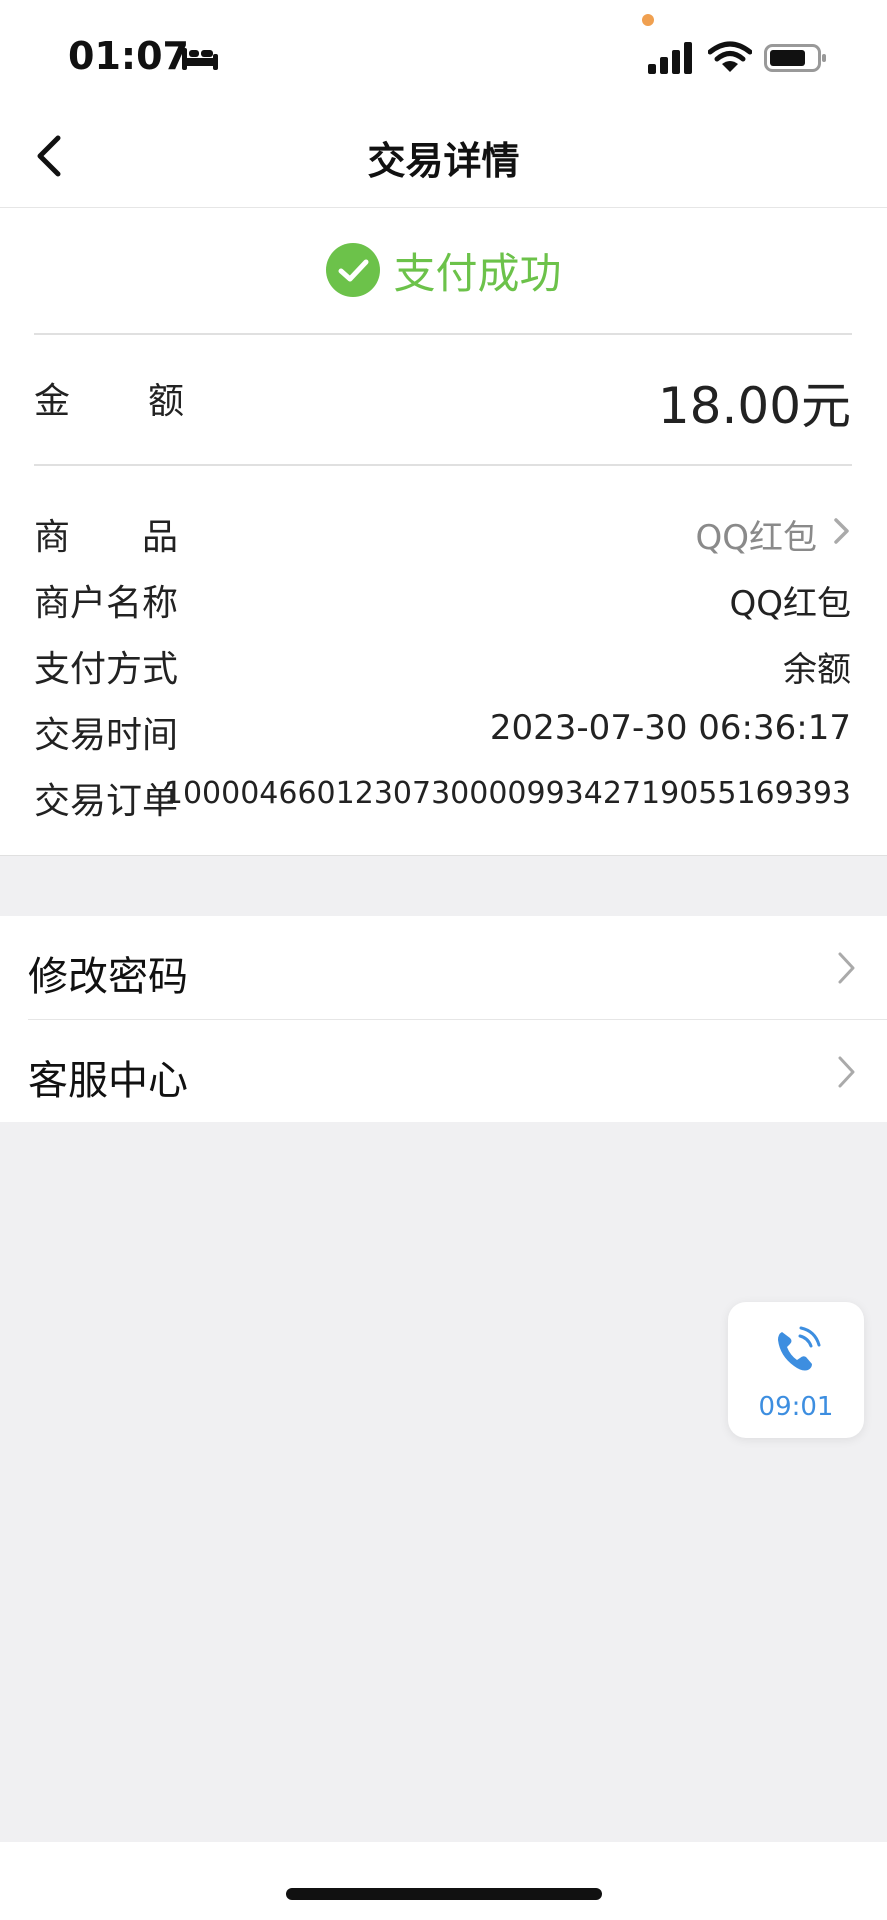 The height and width of the screenshot is (1920, 887). I want to click on payment-status: 支付成功, so click(443, 270).